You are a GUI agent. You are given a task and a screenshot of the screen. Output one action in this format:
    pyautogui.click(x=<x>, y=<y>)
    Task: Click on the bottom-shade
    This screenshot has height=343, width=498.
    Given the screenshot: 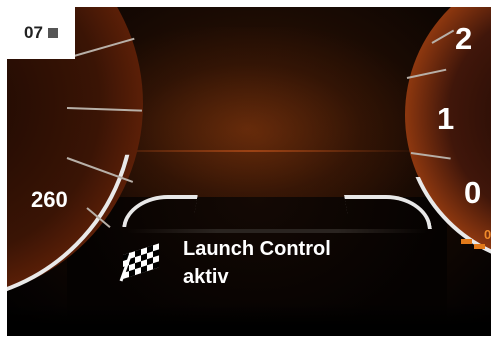 What is the action you would take?
    pyautogui.click(x=249, y=319)
    